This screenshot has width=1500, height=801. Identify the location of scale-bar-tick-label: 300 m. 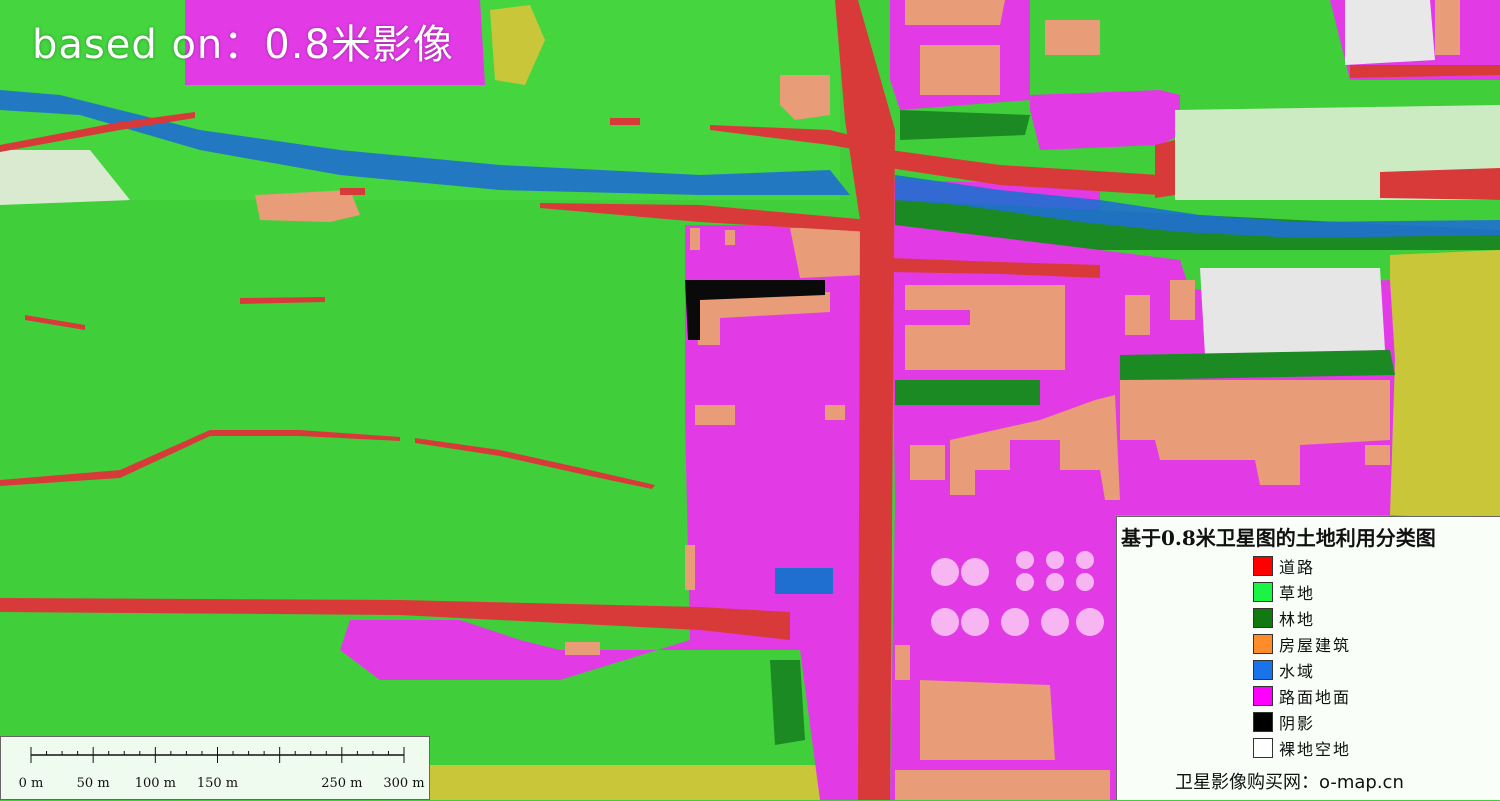
(403, 783).